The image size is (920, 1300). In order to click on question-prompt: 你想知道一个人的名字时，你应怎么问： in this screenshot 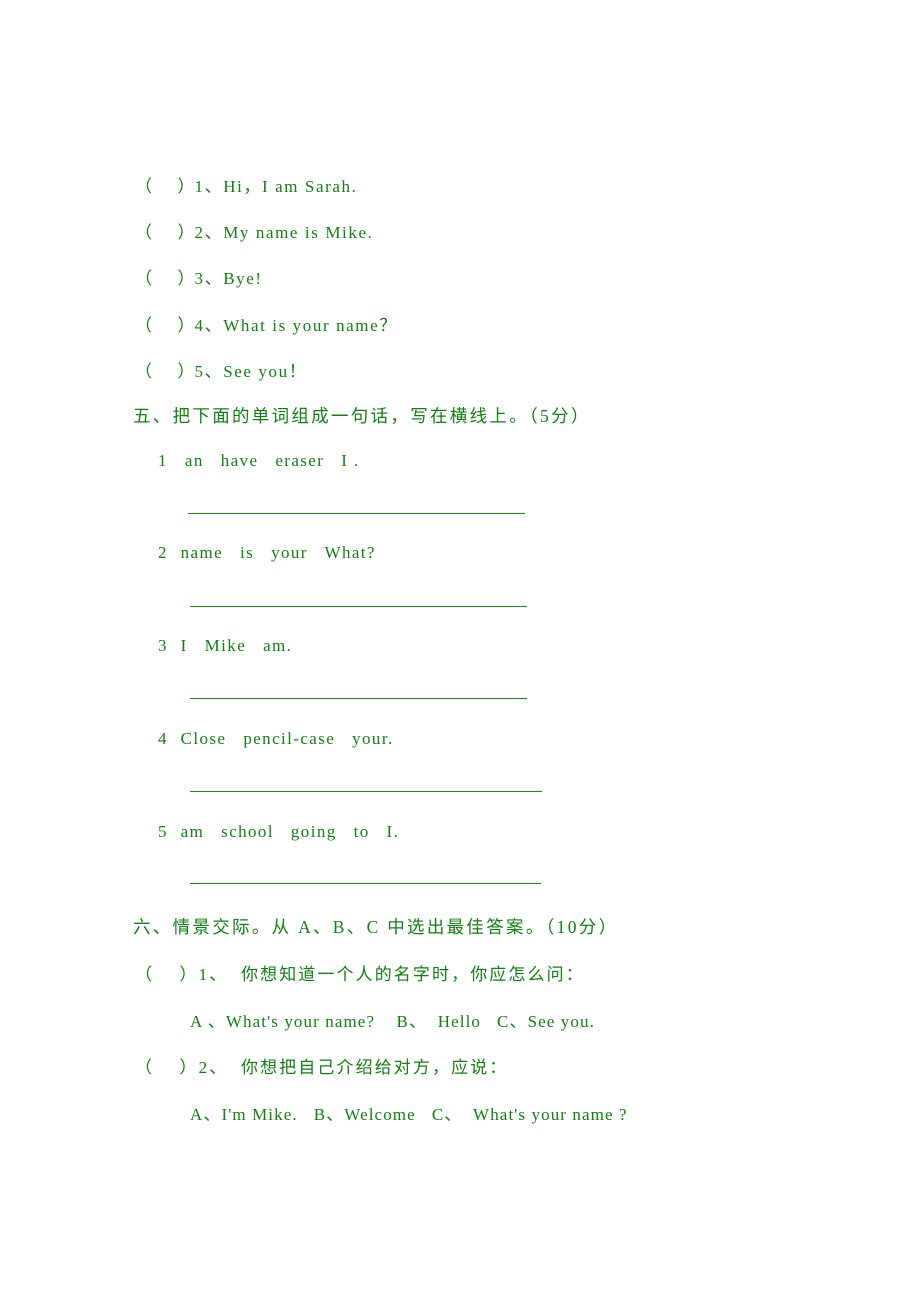, I will do `click(406, 974)`.